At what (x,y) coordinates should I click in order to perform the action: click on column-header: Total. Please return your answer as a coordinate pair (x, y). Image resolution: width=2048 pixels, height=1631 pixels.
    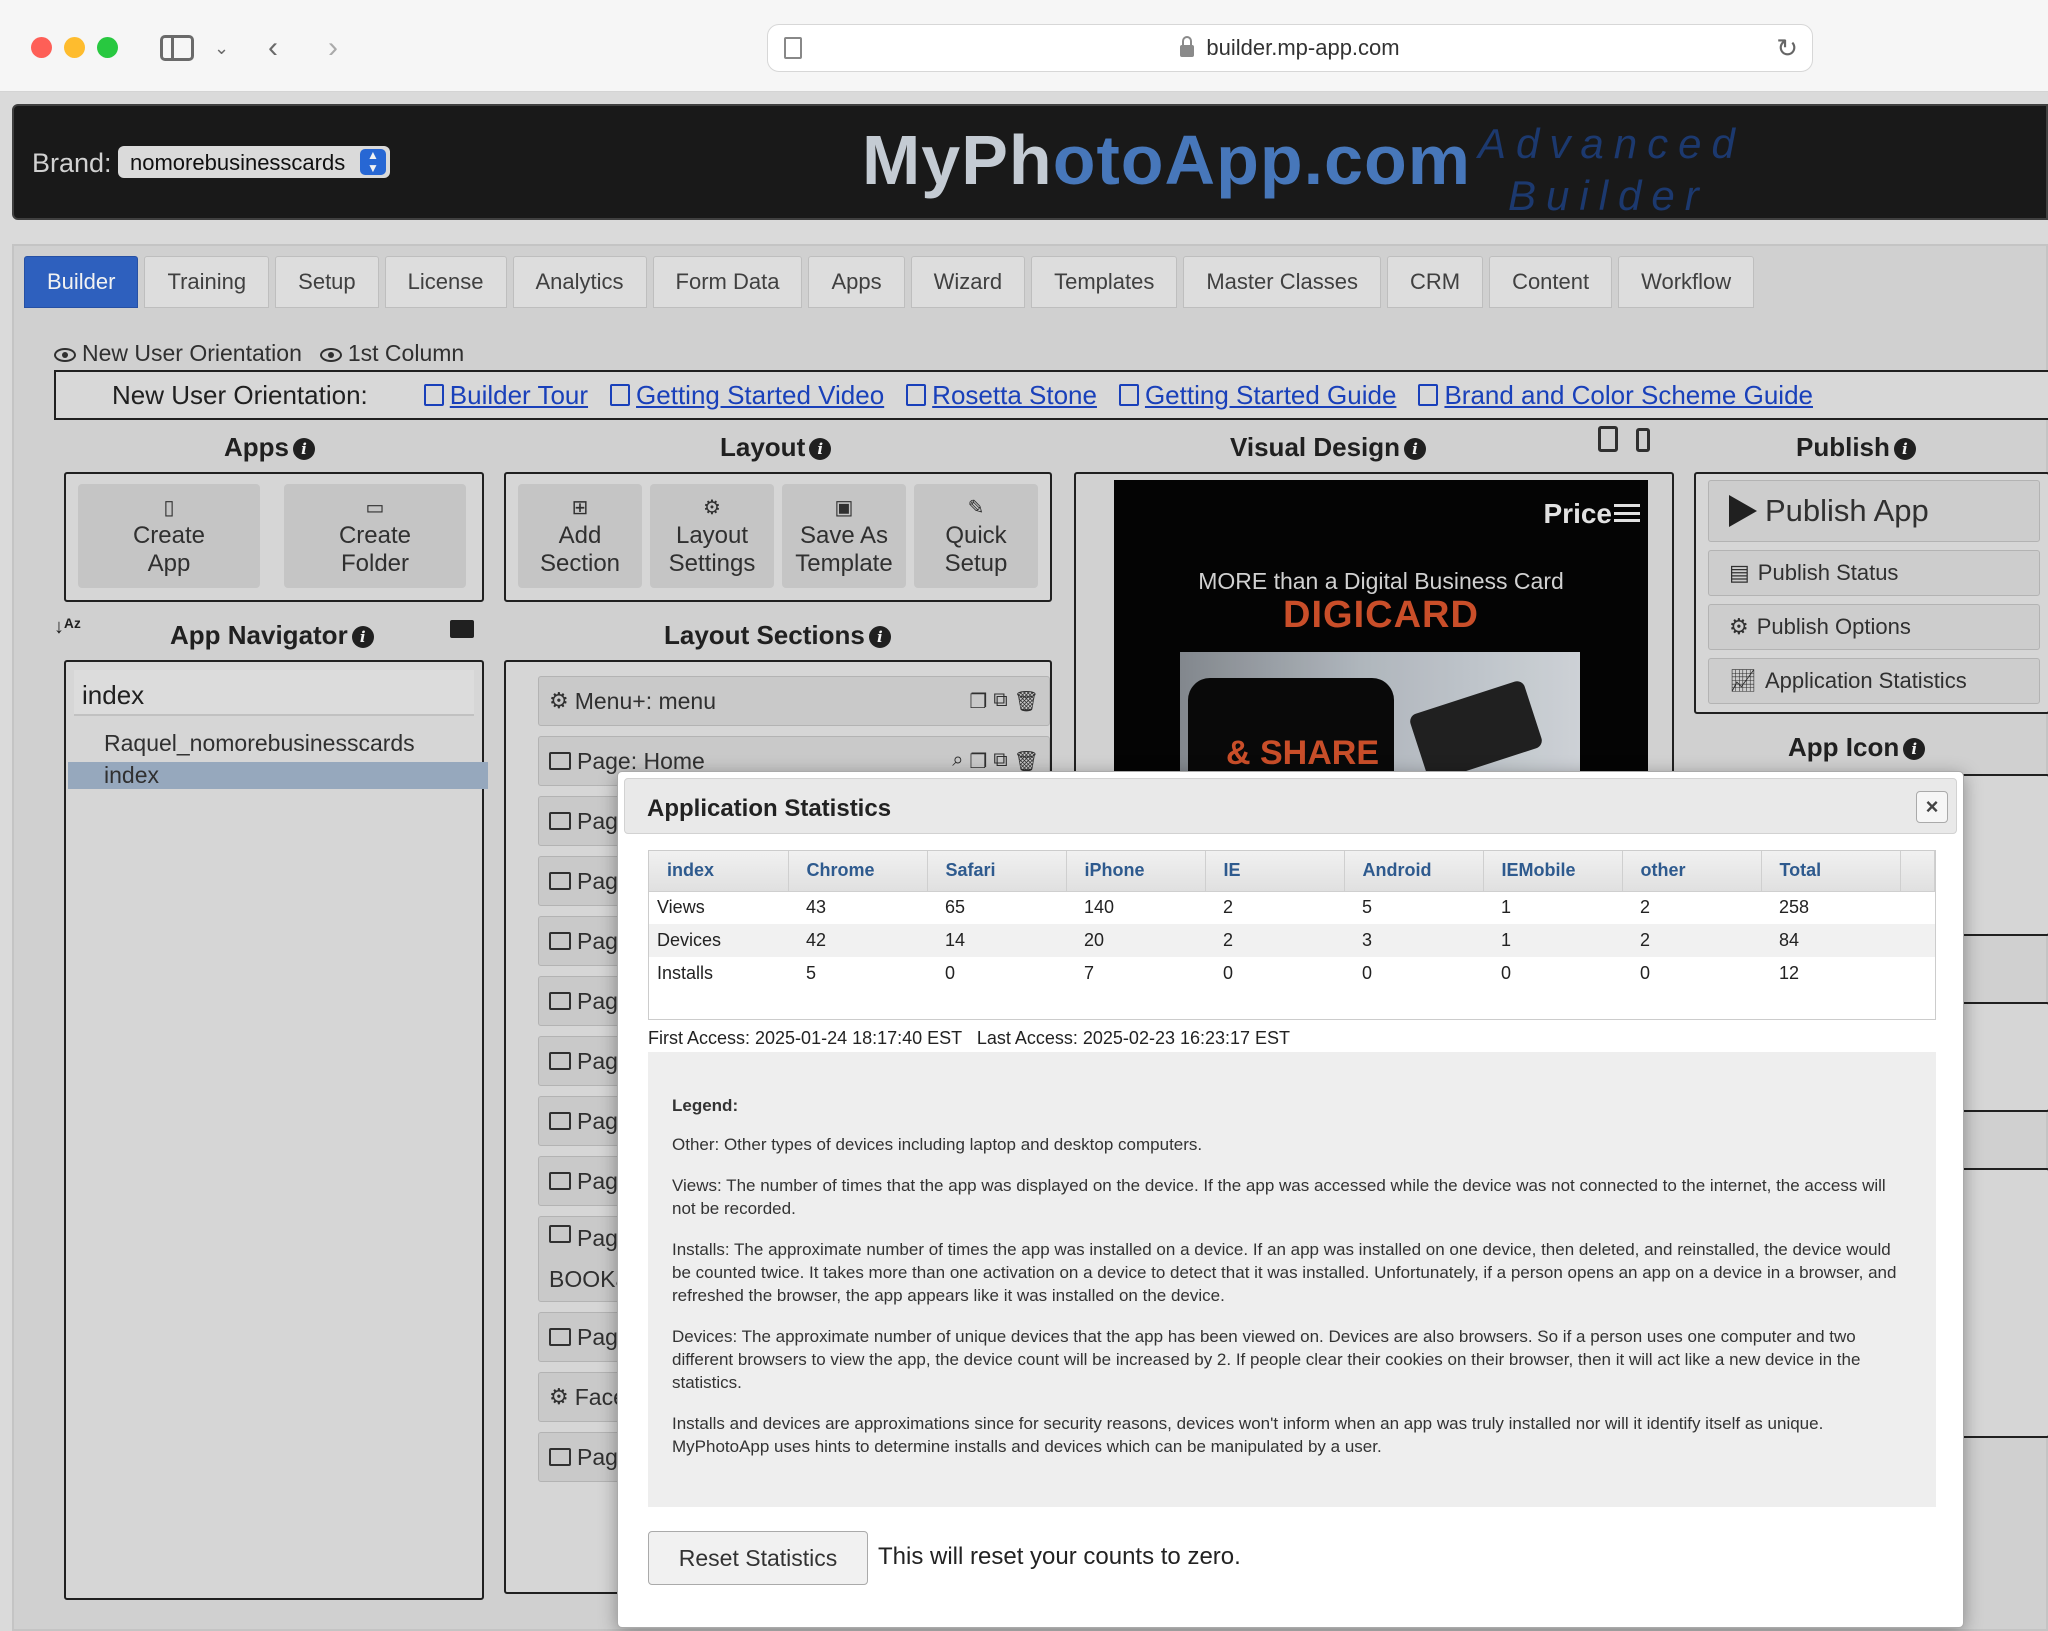
    Looking at the image, I should click on (1831, 871).